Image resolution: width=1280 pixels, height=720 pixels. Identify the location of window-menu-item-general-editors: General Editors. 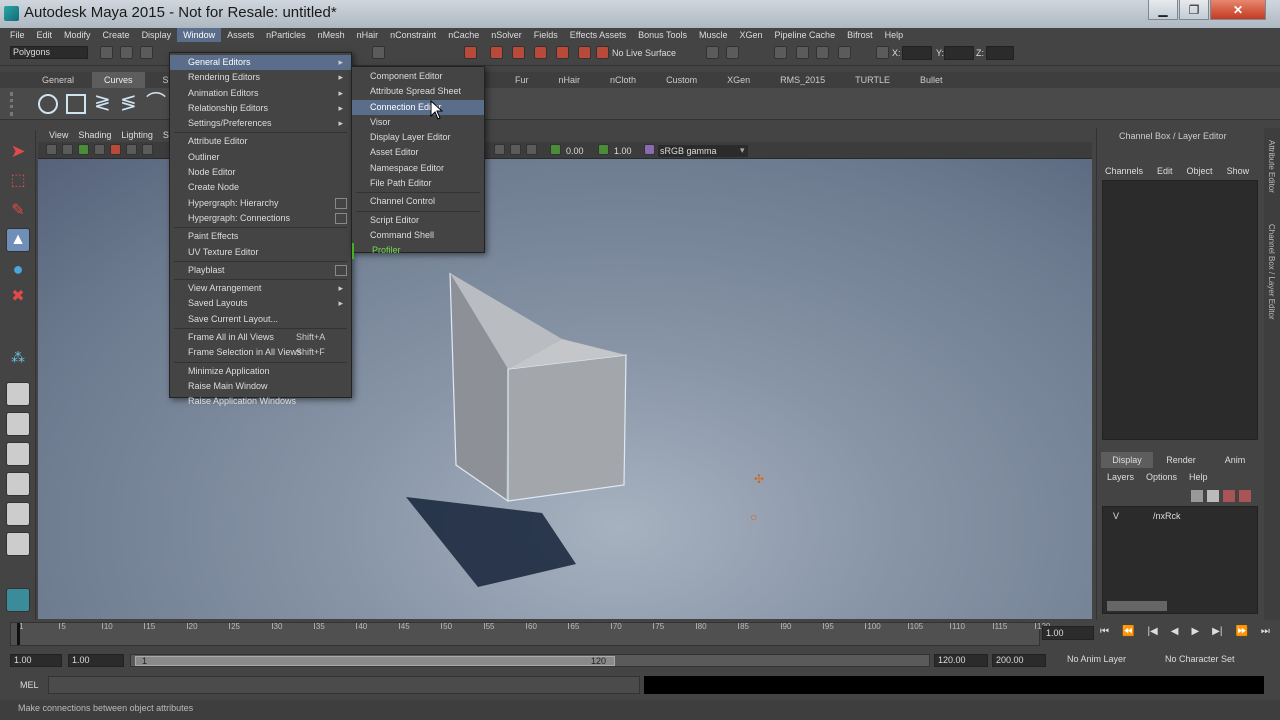
(260, 63).